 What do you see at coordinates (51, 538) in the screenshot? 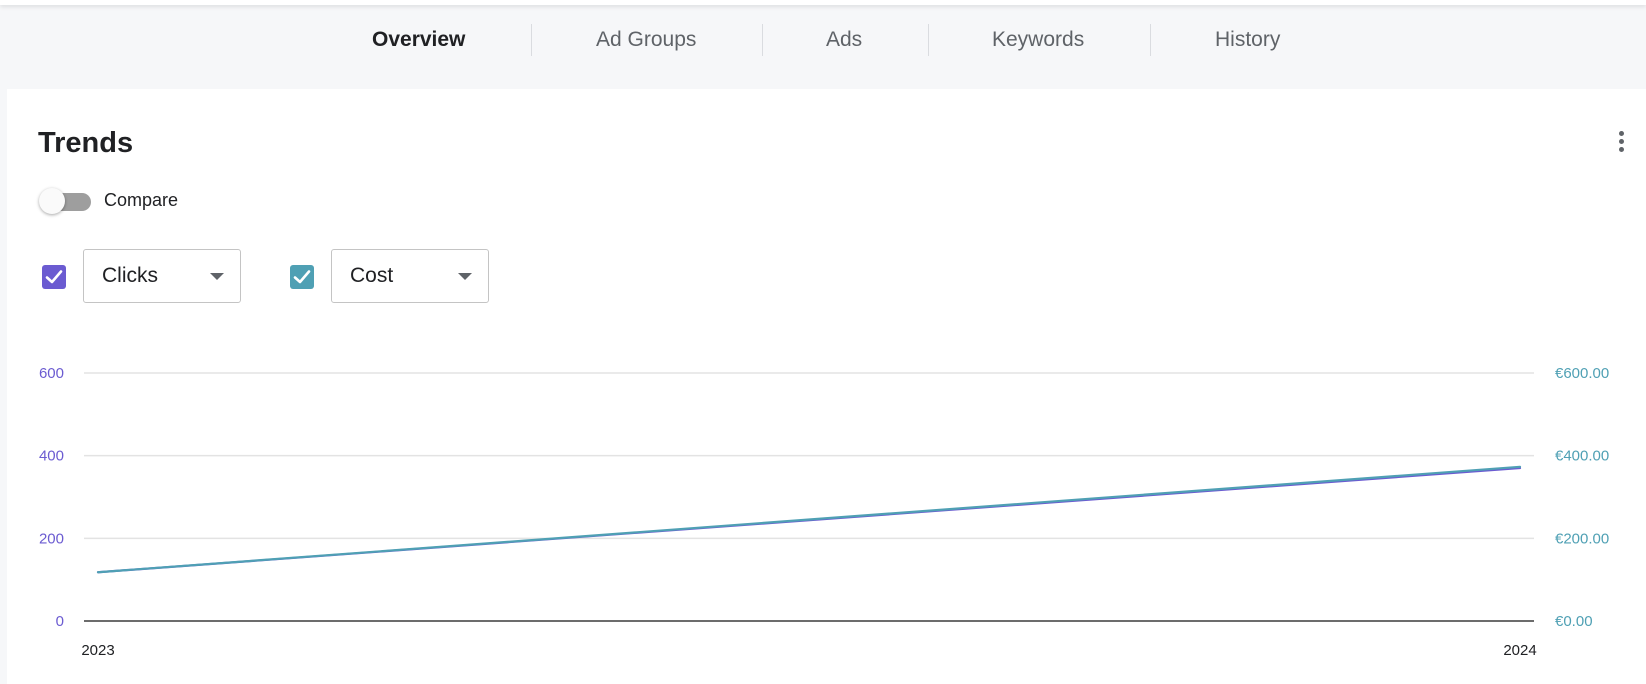
I see `y-left-tick-label: 200` at bounding box center [51, 538].